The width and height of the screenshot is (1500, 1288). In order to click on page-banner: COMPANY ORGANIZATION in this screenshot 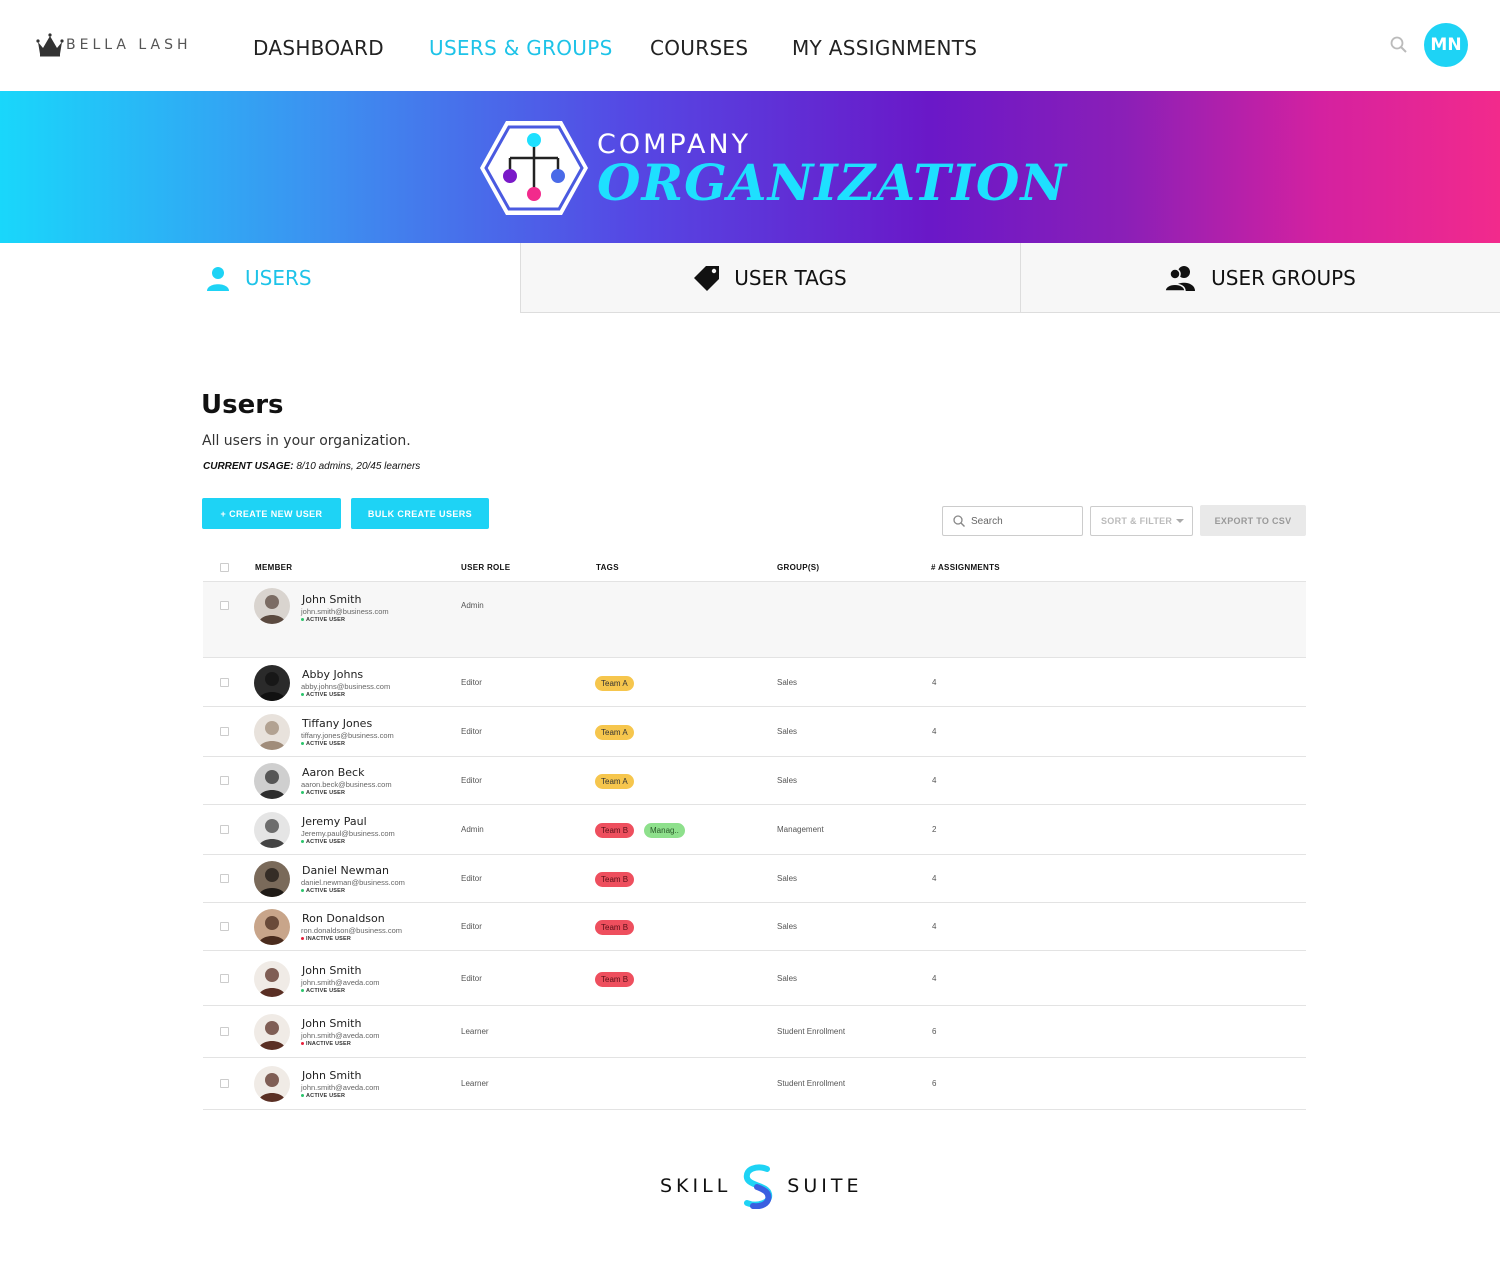, I will do `click(750, 167)`.